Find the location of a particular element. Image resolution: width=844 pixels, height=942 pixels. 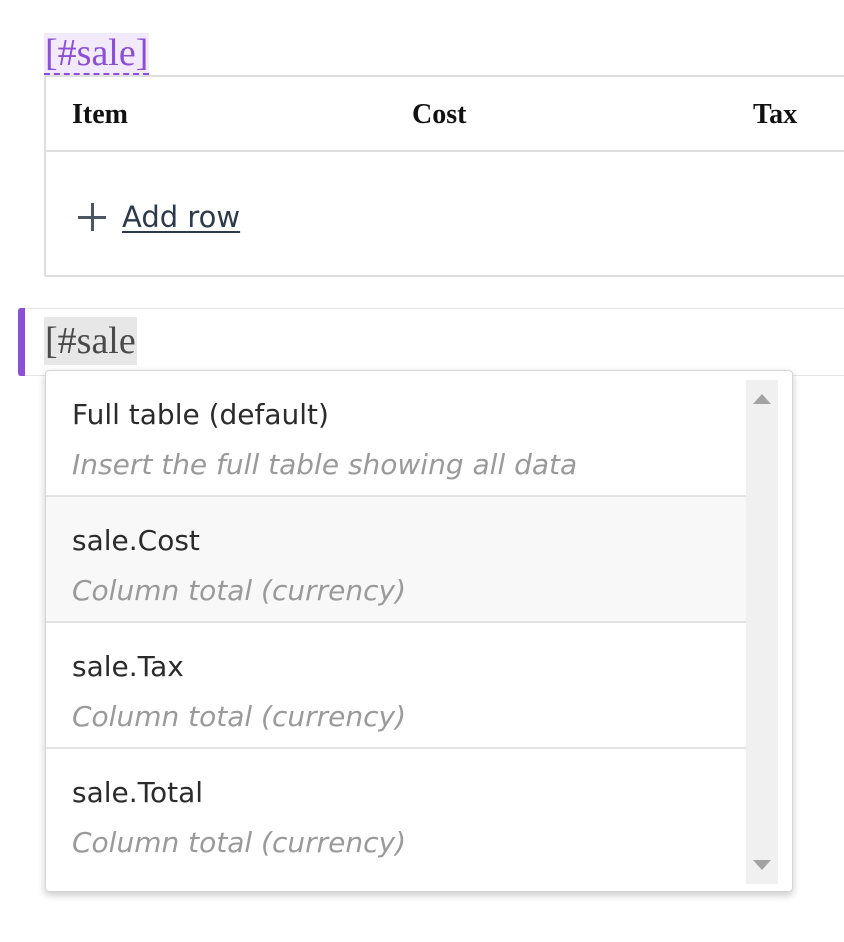

editor-input-text: [#sale is located at coordinates (90, 341).